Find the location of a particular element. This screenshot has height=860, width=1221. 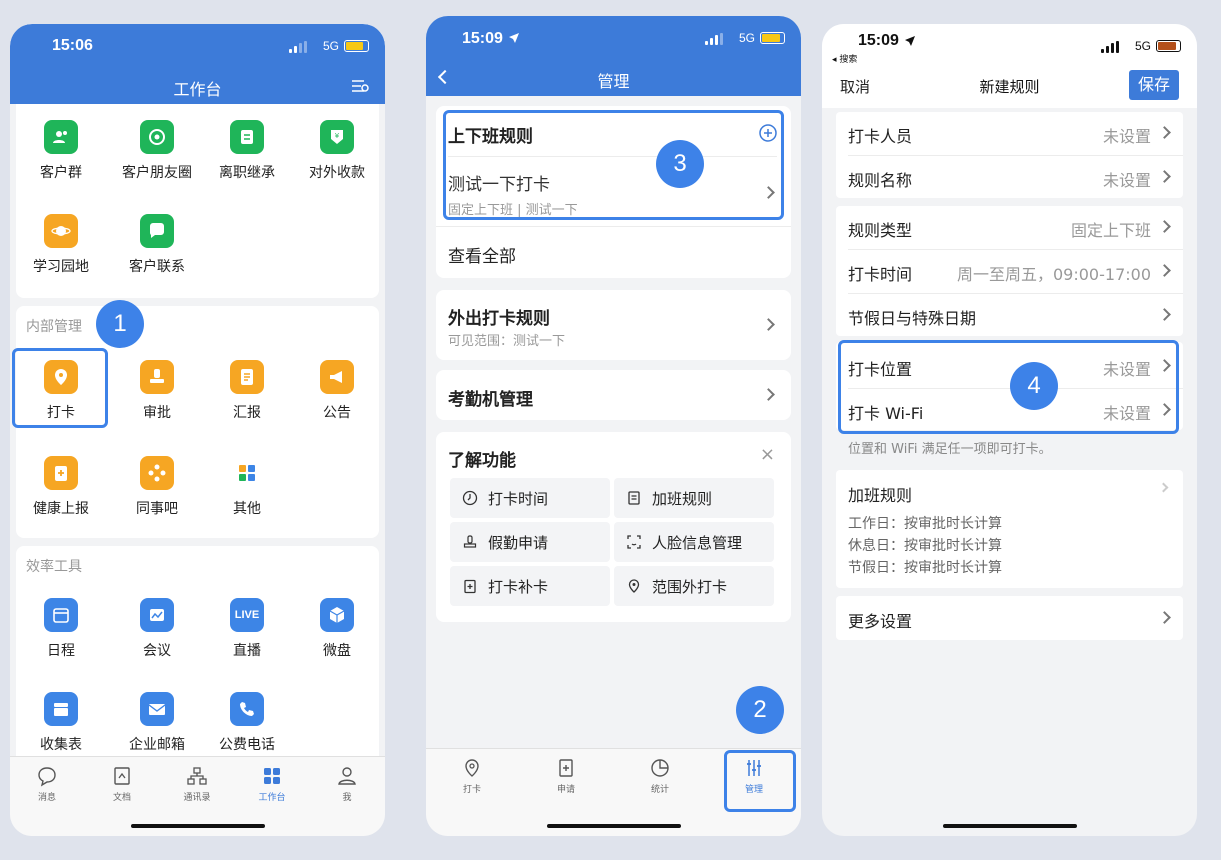

divider is located at coordinates (1015, 293).